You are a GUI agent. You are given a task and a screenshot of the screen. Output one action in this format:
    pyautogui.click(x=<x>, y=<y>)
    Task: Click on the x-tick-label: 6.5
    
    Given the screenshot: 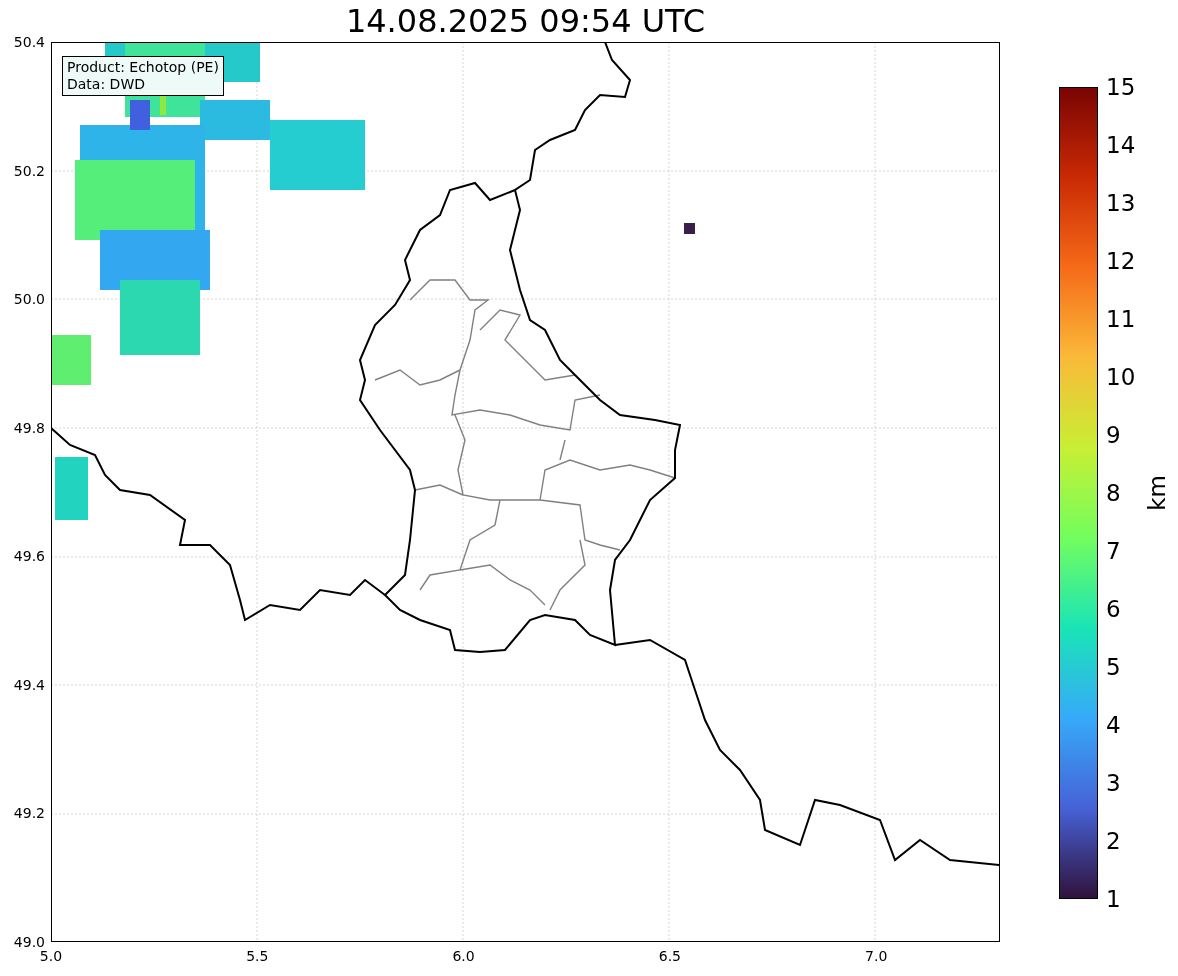 What is the action you would take?
    pyautogui.click(x=669, y=956)
    